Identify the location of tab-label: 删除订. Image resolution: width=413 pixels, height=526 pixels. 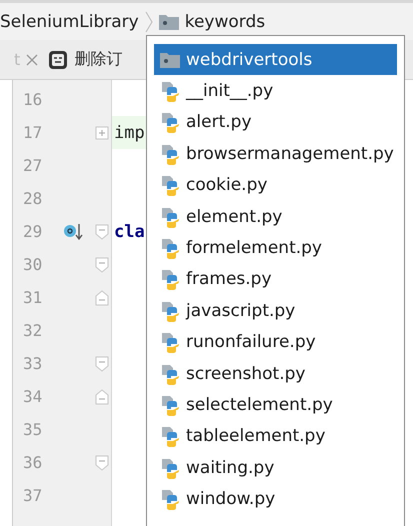
(98, 59).